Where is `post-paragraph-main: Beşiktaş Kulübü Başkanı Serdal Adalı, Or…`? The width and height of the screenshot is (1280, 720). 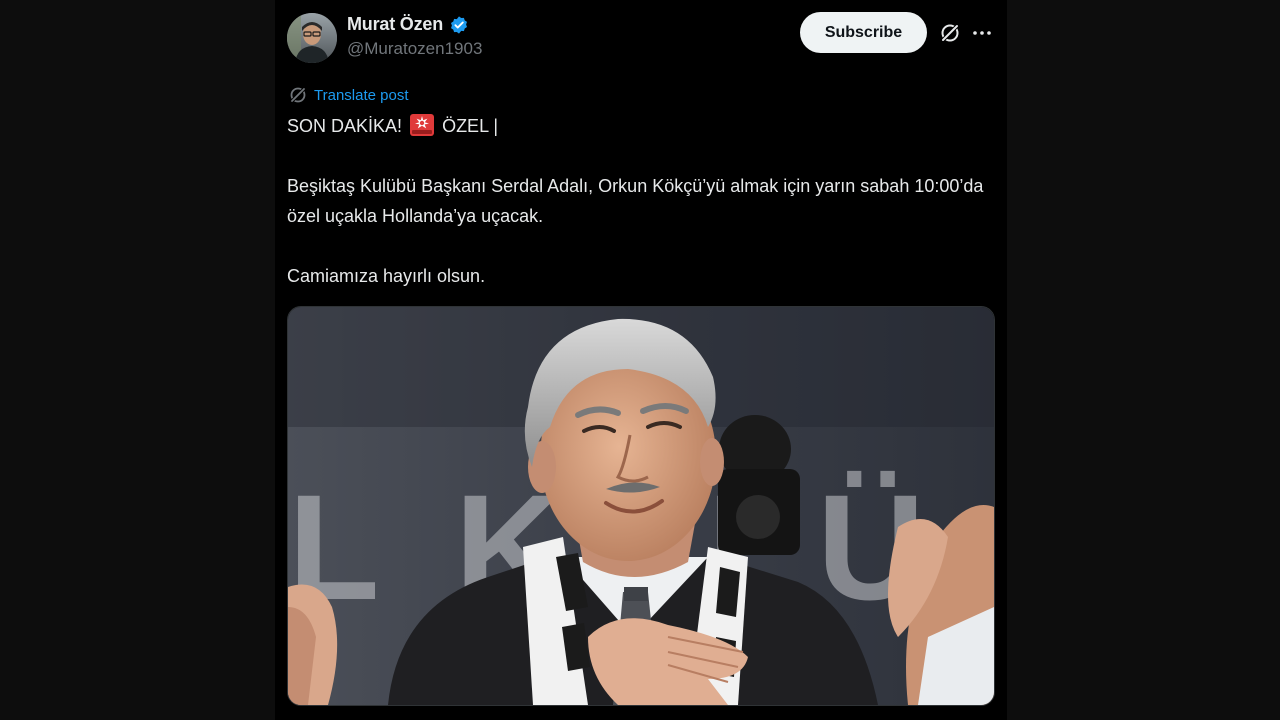 post-paragraph-main: Beşiktaş Kulübü Başkanı Serdal Adalı, Or… is located at coordinates (635, 201).